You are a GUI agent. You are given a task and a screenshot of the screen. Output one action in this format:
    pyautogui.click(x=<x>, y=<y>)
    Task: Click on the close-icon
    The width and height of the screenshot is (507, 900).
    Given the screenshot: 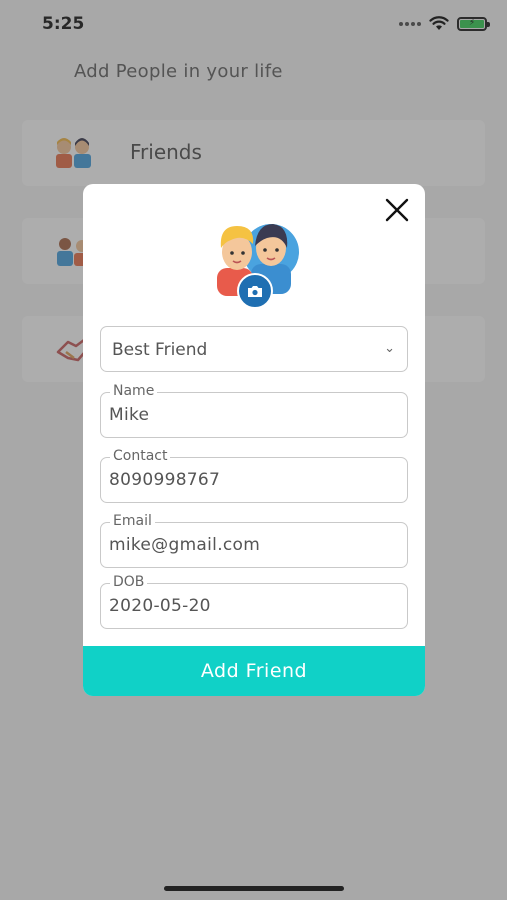 What is the action you would take?
    pyautogui.click(x=397, y=210)
    